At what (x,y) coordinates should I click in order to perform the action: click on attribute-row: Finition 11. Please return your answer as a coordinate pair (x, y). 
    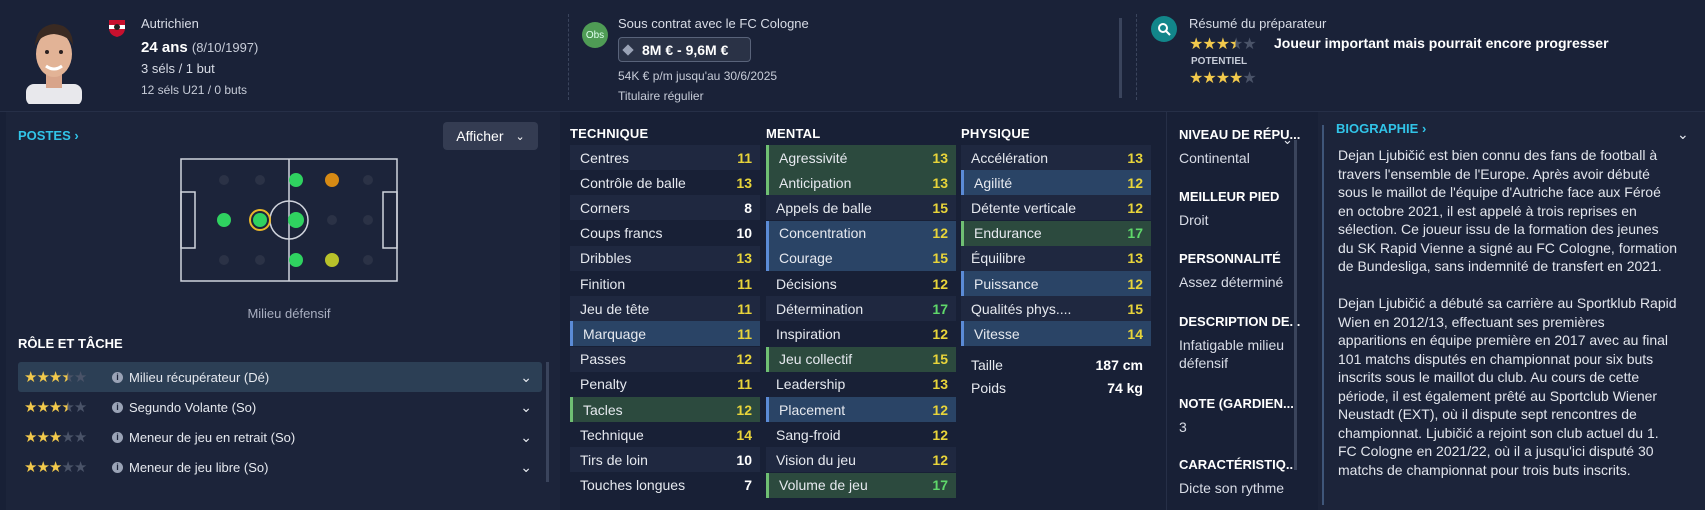
    Looking at the image, I should click on (665, 283).